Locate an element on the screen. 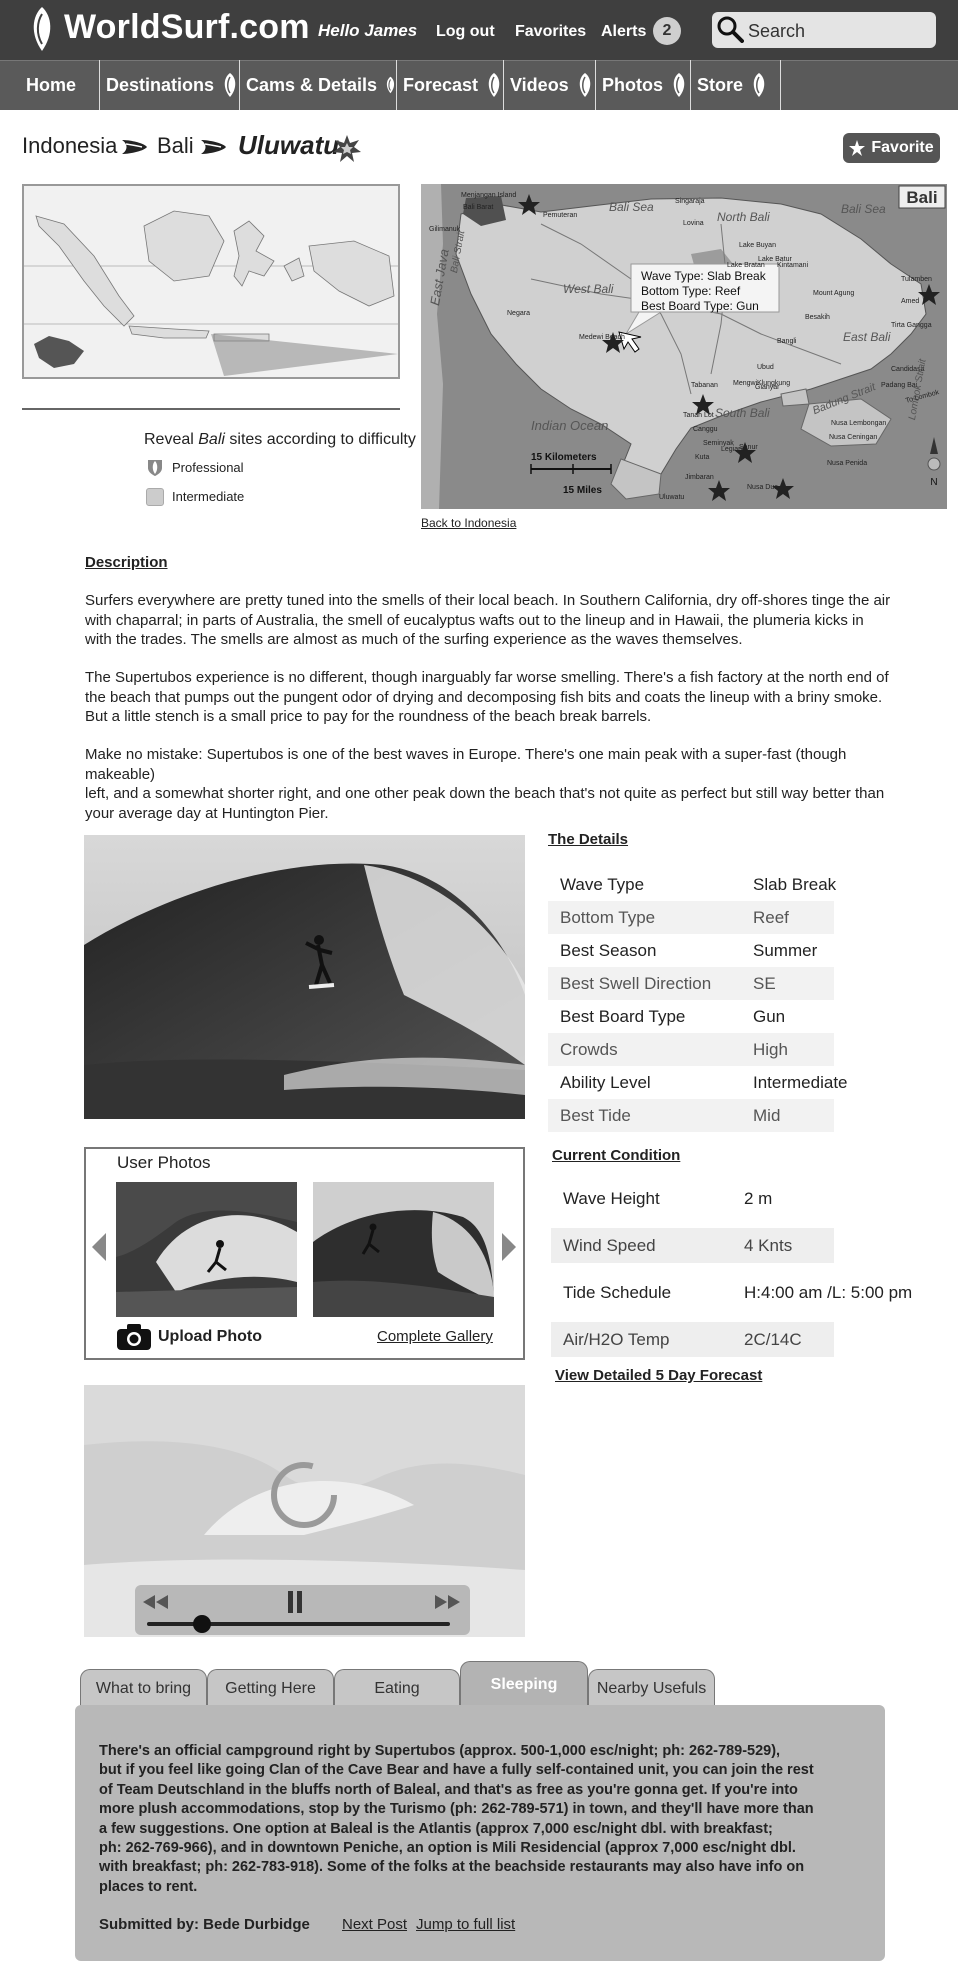 The height and width of the screenshot is (1979, 958). greeting-text: Hello James is located at coordinates (368, 30).